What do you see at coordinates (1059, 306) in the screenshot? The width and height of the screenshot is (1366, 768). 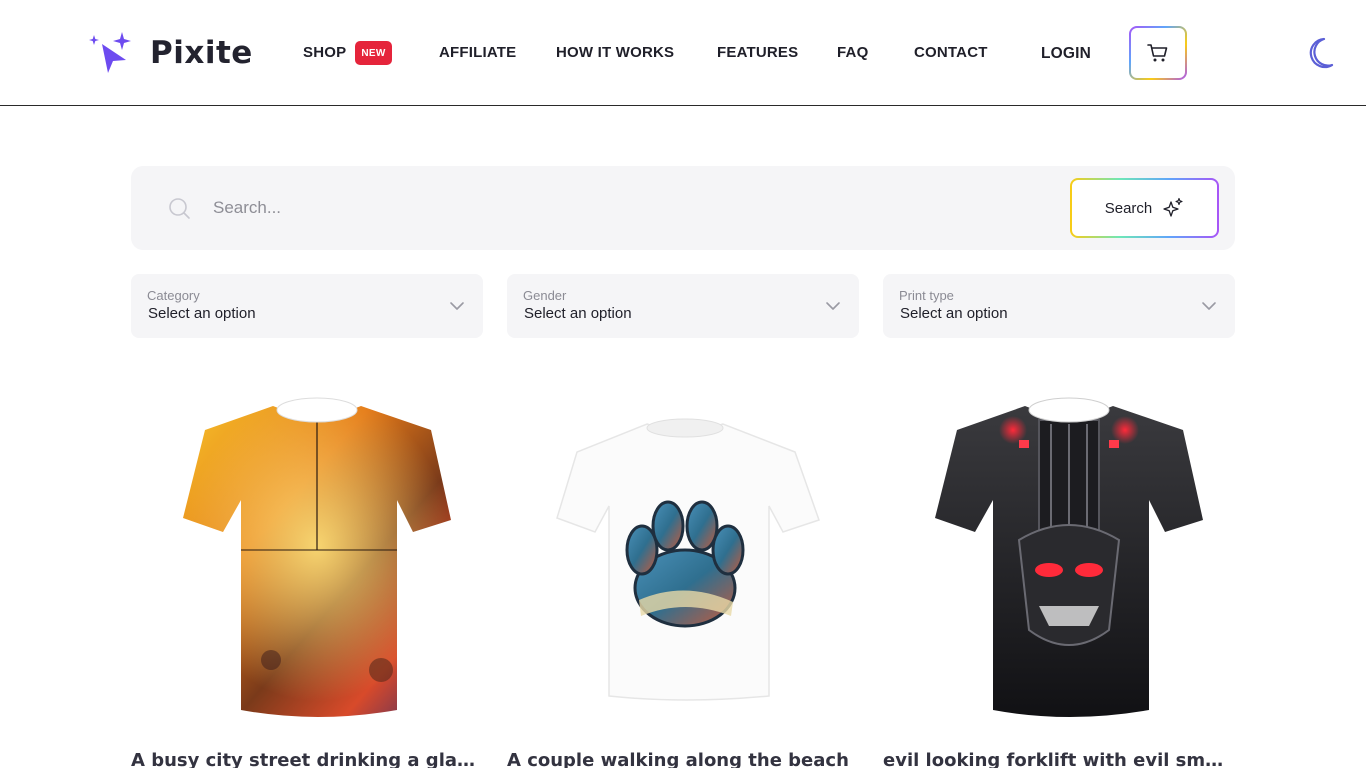 I see `print-type-select: Print type Select an option` at bounding box center [1059, 306].